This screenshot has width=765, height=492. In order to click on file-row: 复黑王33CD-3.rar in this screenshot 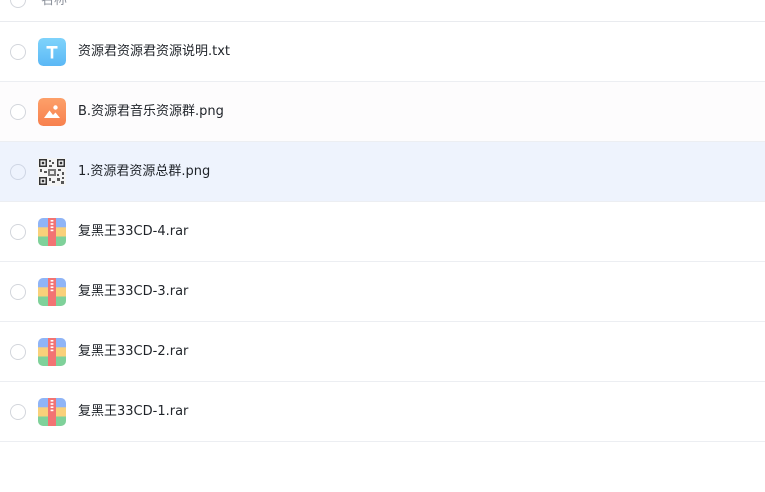, I will do `click(382, 292)`.